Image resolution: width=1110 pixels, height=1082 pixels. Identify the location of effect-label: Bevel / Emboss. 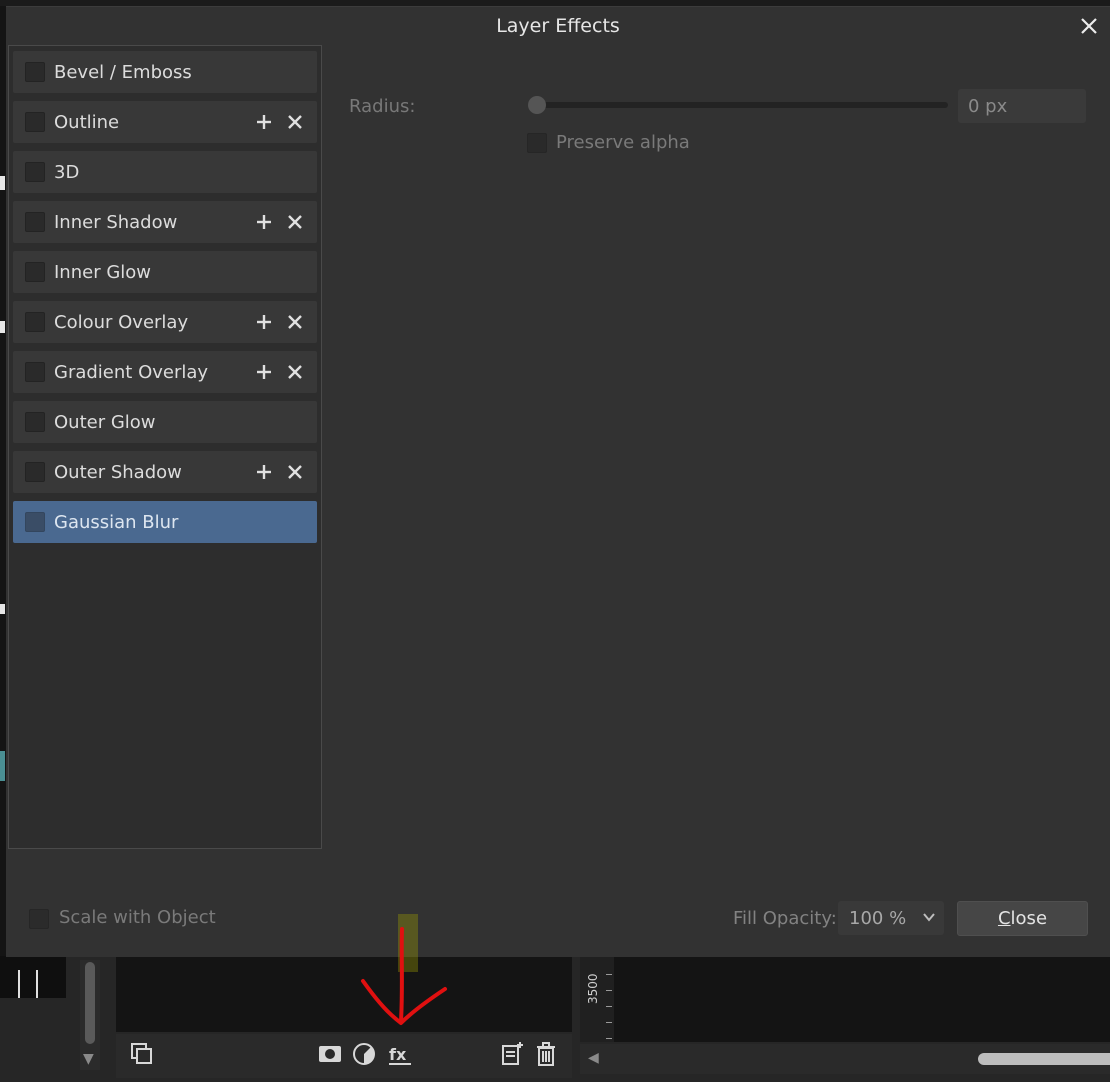
(123, 72).